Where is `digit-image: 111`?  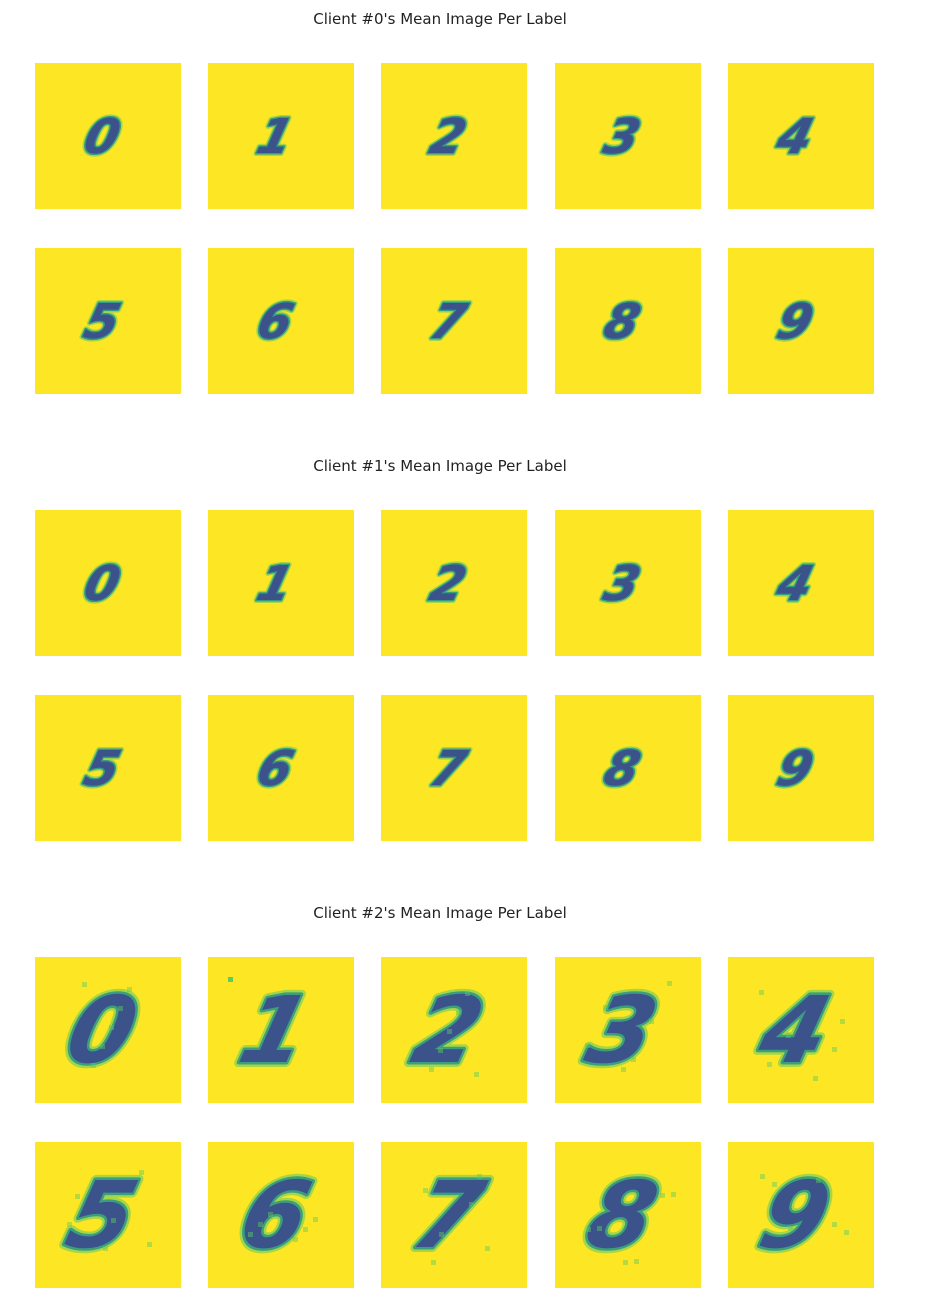 digit-image: 111 is located at coordinates (275, 136).